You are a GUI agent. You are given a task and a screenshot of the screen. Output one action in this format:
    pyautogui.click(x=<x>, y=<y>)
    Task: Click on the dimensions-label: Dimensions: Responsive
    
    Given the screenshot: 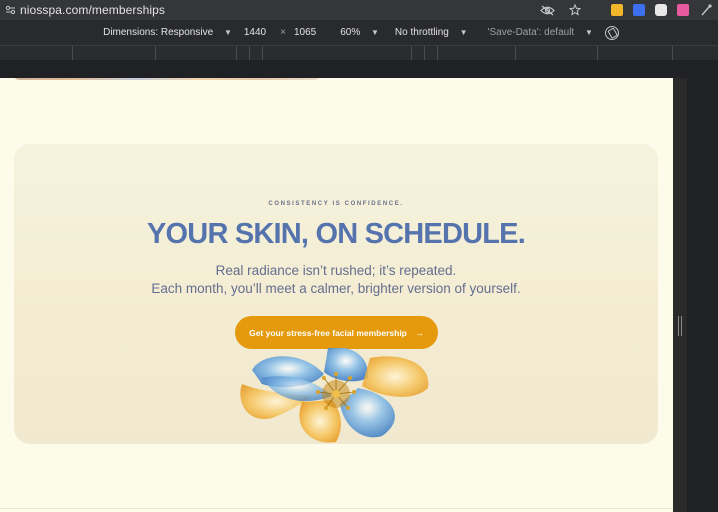 What is the action you would take?
    pyautogui.click(x=158, y=32)
    